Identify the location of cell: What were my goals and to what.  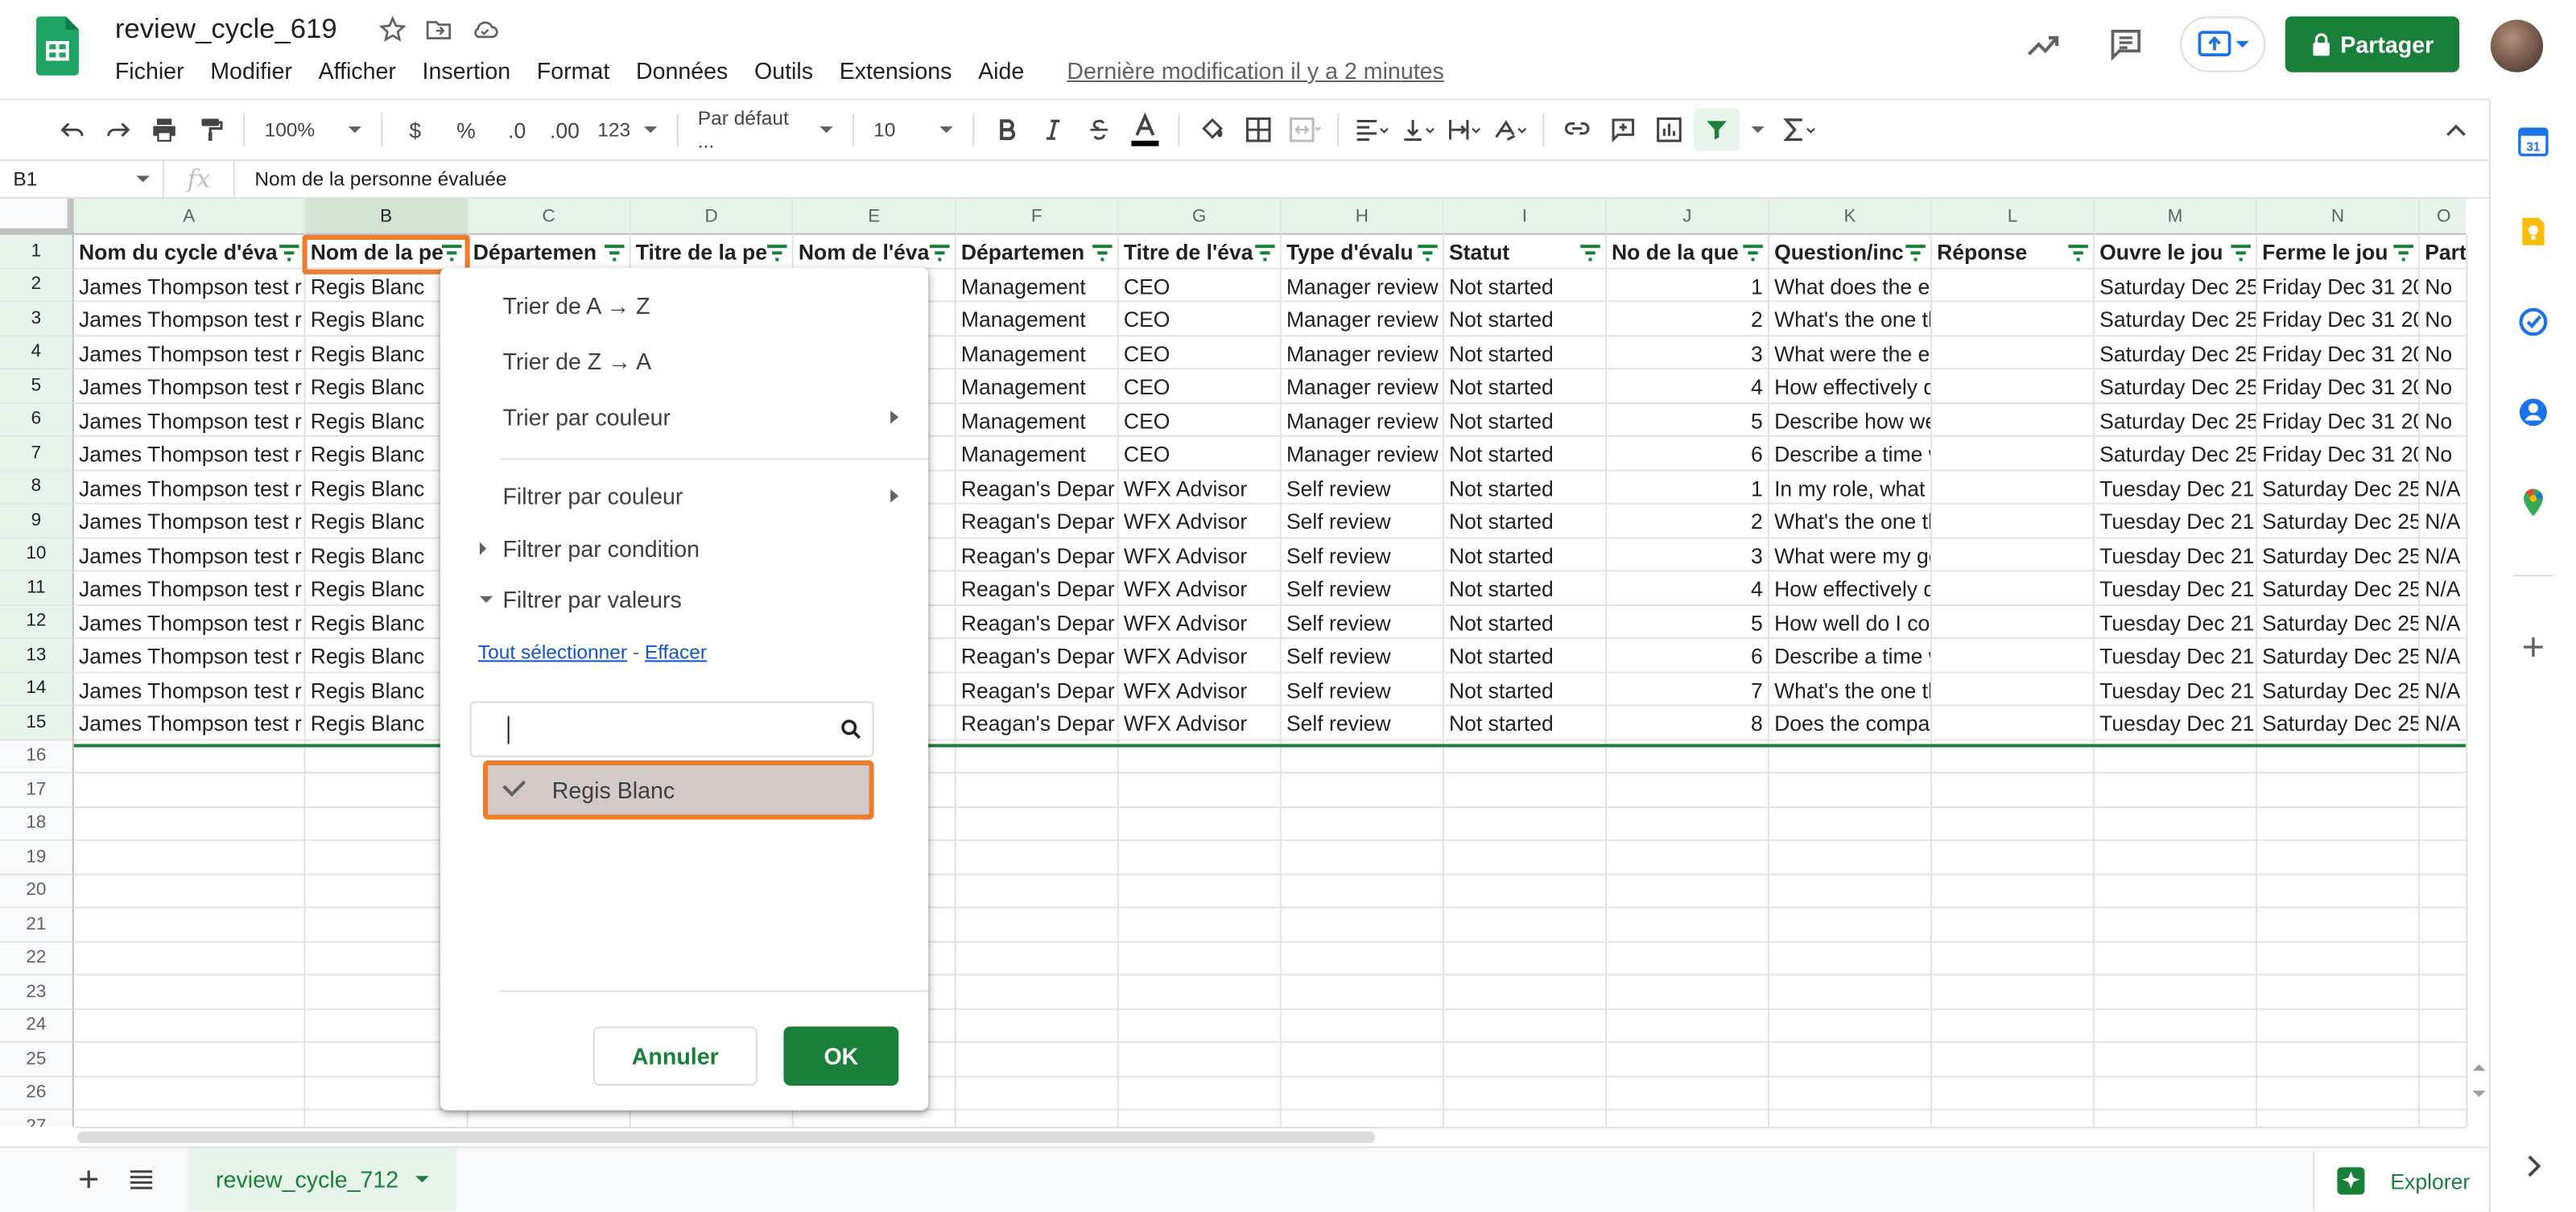
(1851, 555).